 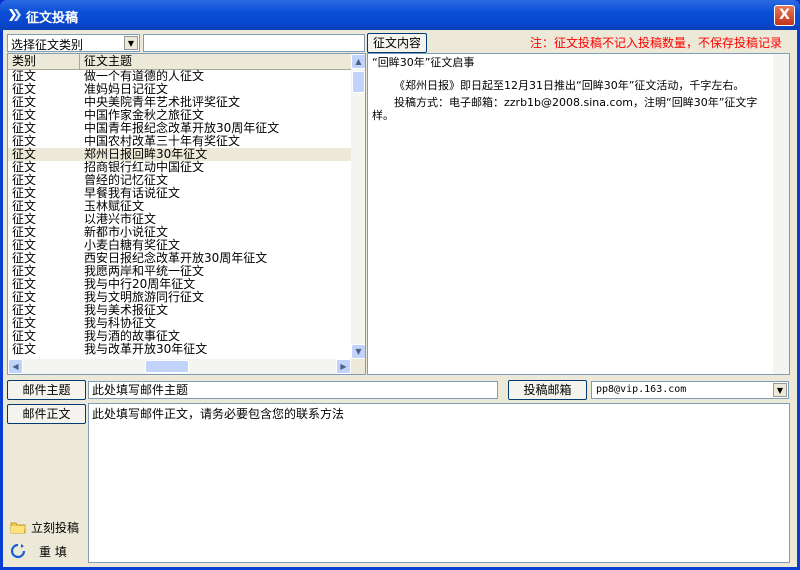 I want to click on list-horizontal-scrollbar: ◀ ▶, so click(x=179, y=366).